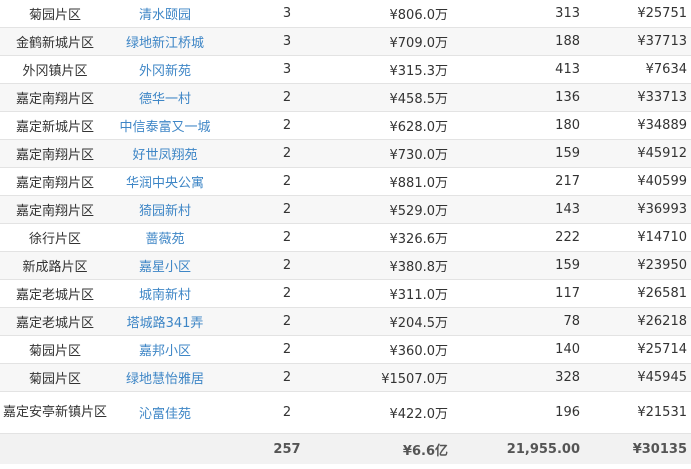 The height and width of the screenshot is (469, 691). I want to click on district-cell: 外冈镇片区, so click(55, 69).